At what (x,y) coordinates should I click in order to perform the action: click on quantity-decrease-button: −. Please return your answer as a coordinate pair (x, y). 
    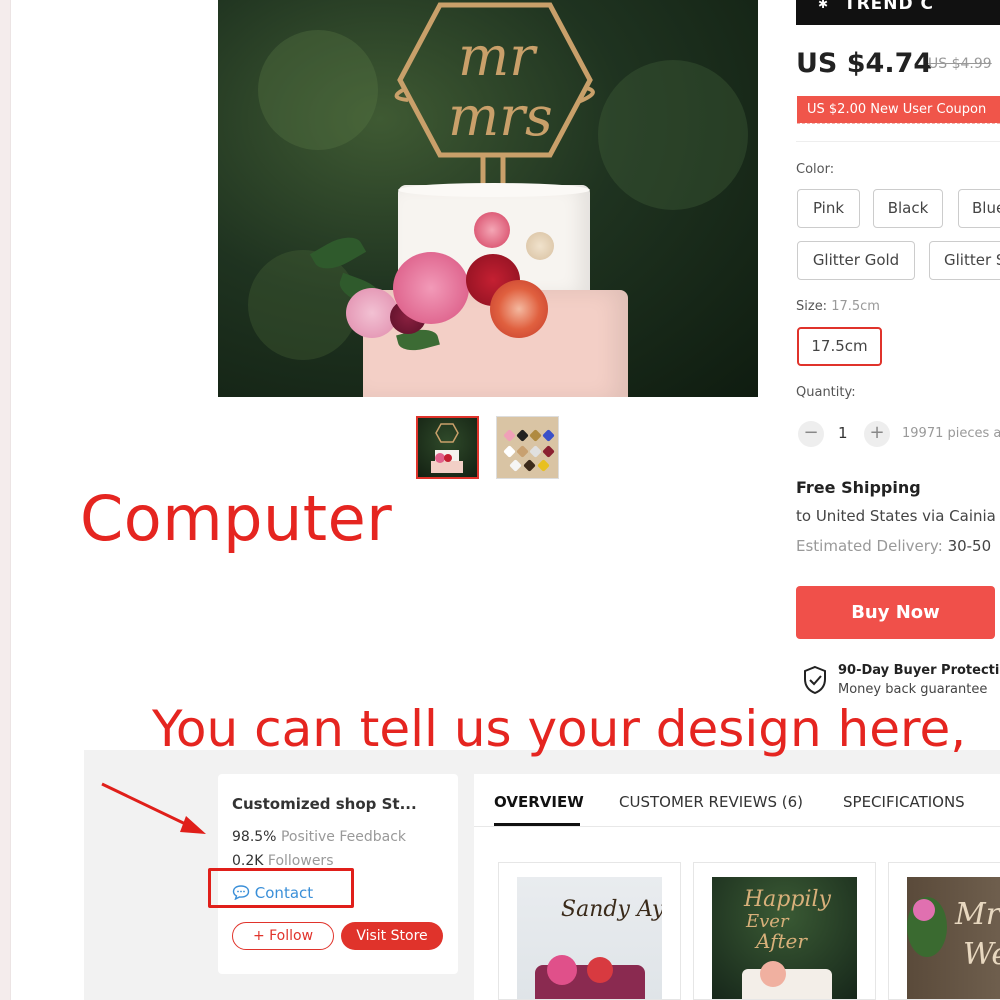
    Looking at the image, I should click on (811, 434).